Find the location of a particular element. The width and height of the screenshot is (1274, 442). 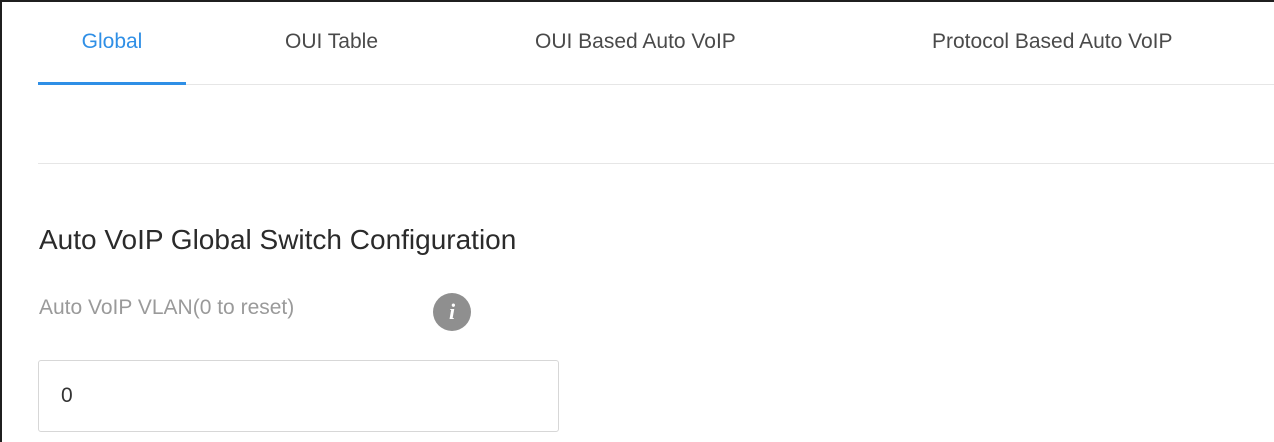

tab-global: Global is located at coordinates (112, 57).